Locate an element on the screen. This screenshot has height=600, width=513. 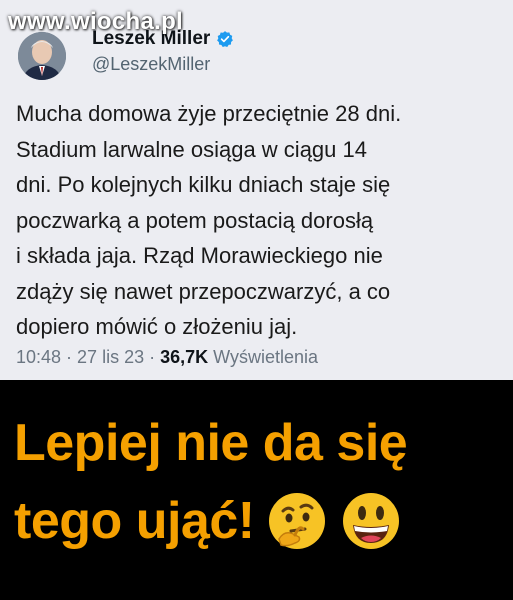
caption-line-2: tego ująć! is located at coordinates (134, 521).